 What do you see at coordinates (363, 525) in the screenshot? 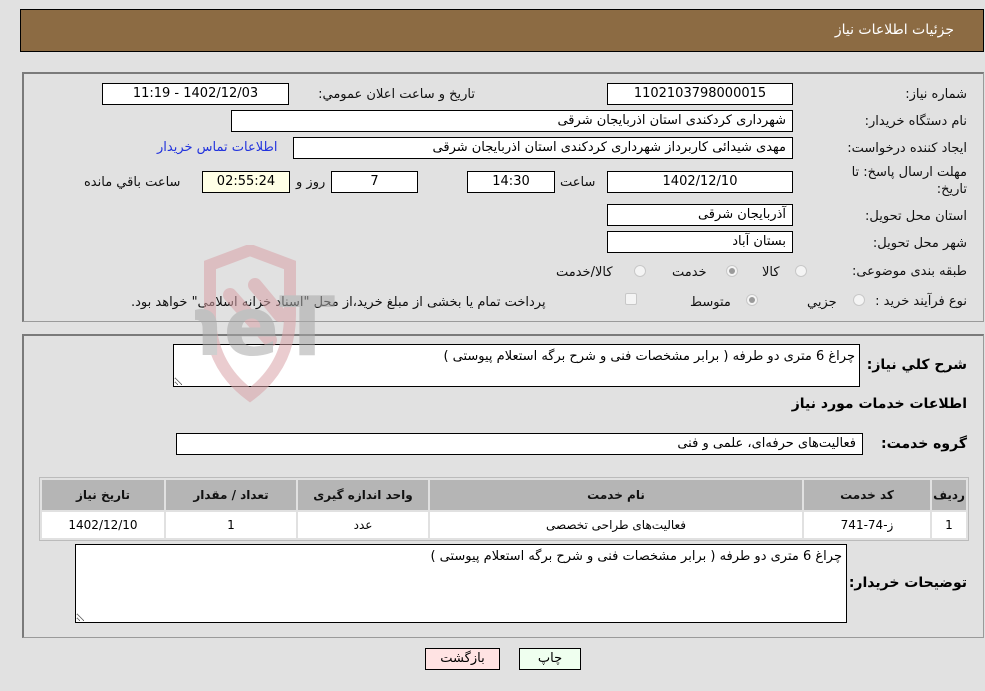
I see `cell-unit: عدد` at bounding box center [363, 525].